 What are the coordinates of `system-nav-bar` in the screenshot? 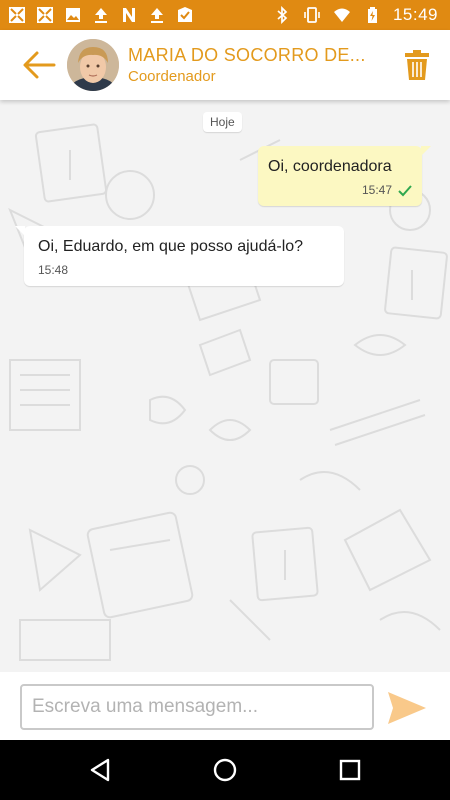 It's located at (225, 770).